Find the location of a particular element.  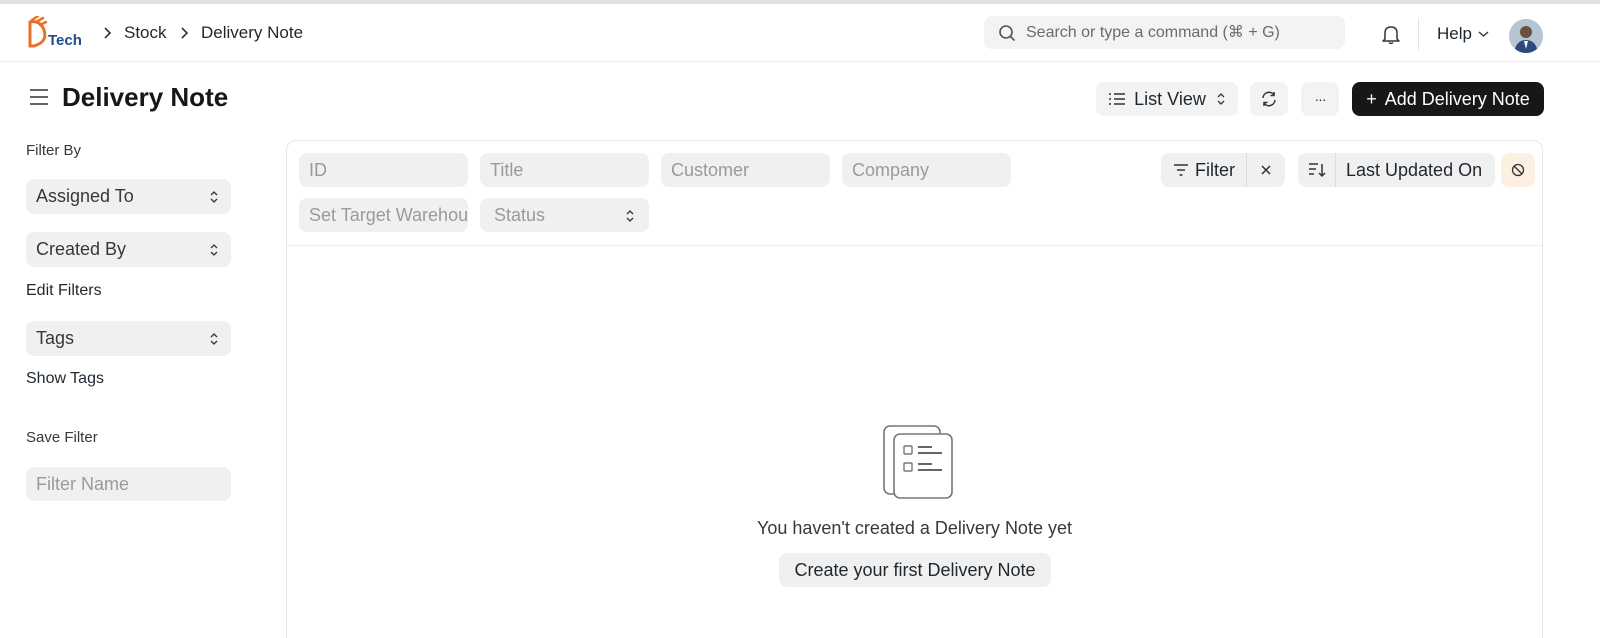

breadcrumb-delivery-note: Delivery Note is located at coordinates (252, 33).